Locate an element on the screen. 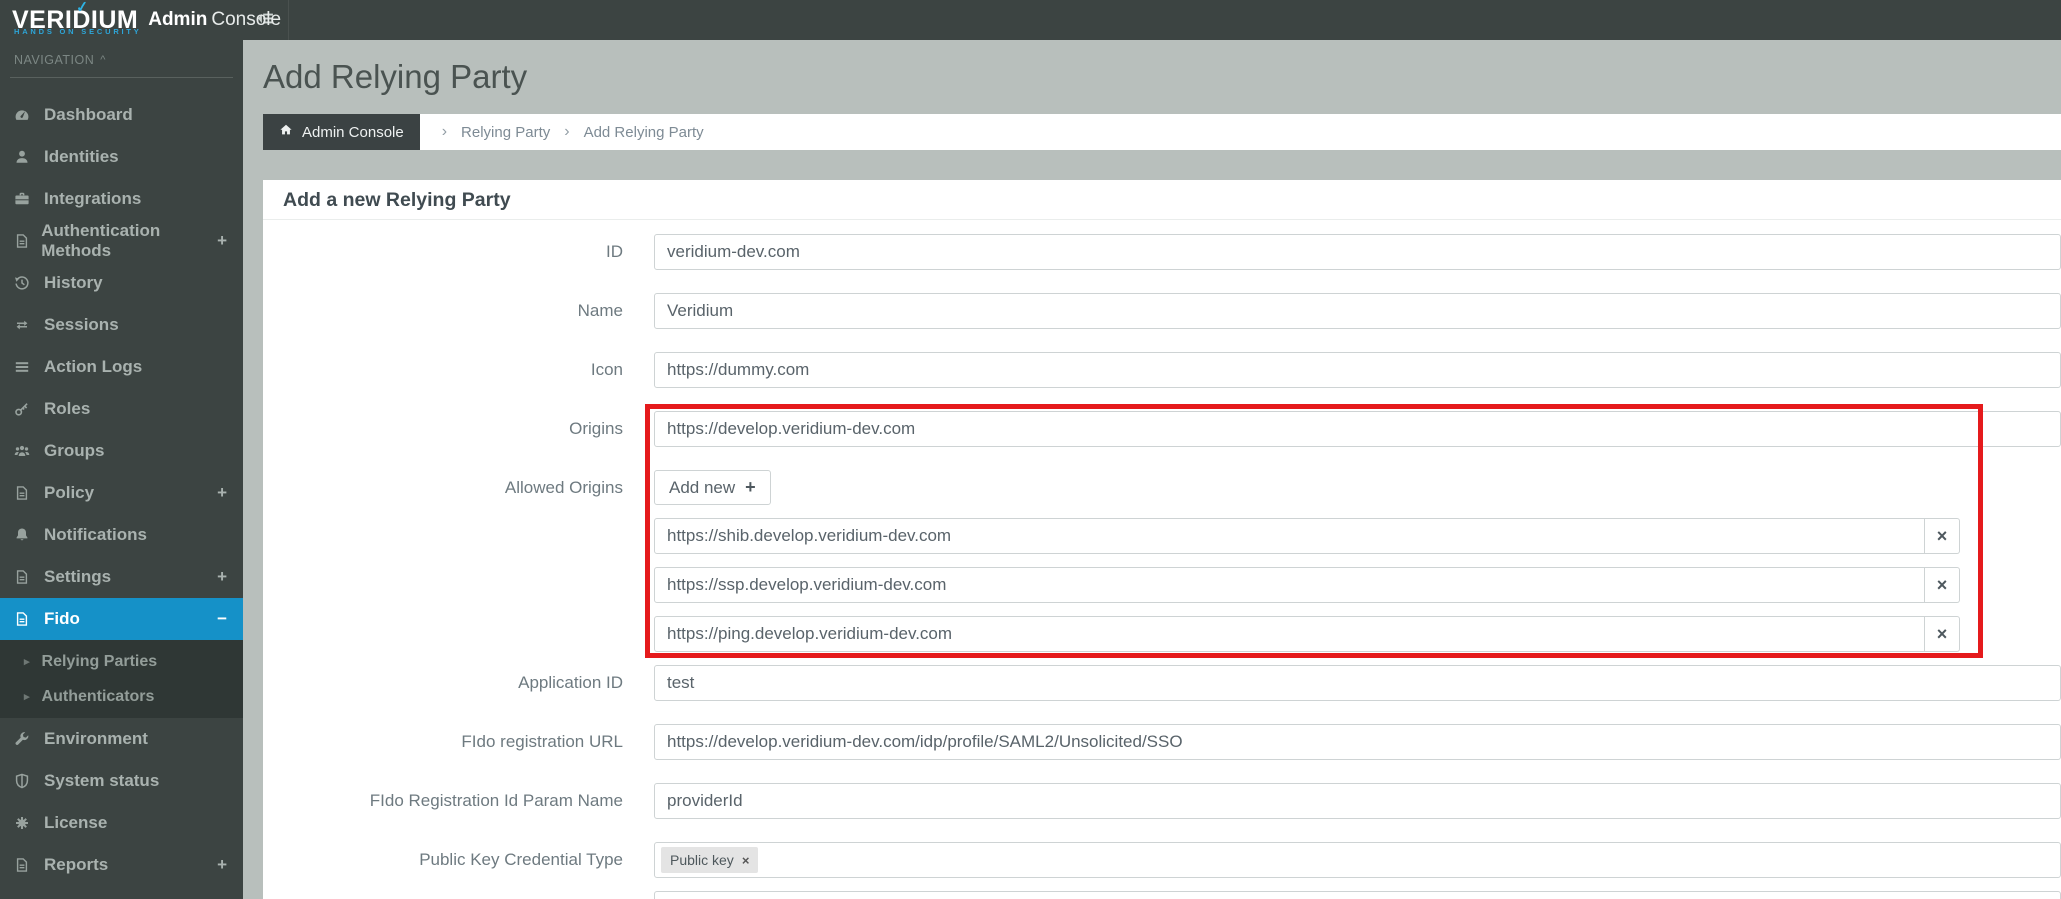 The image size is (2061, 899). form-row-allowed-origins: Allowed Origins Add new + is located at coordinates (1162, 487).